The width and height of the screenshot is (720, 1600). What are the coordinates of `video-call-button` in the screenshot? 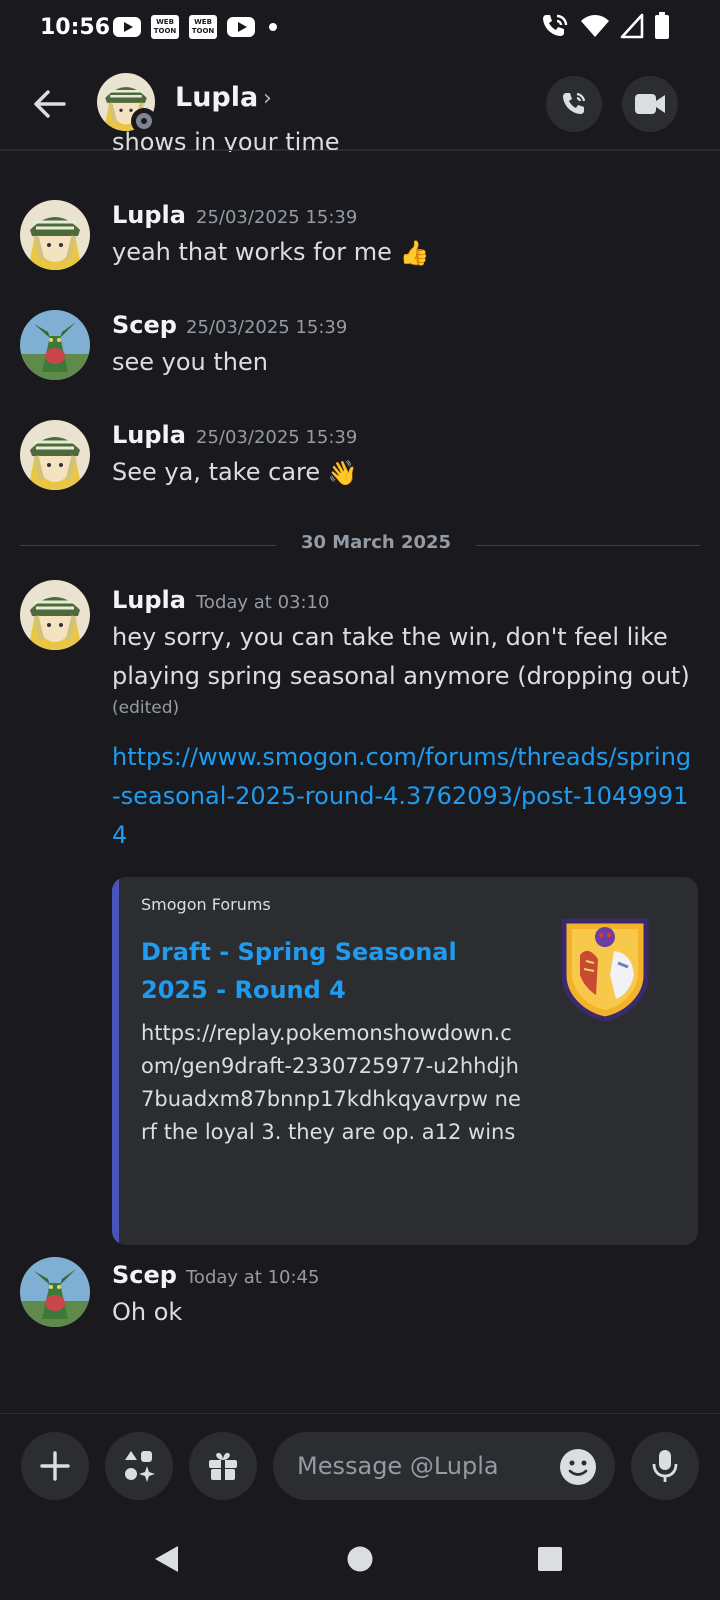 It's located at (650, 104).